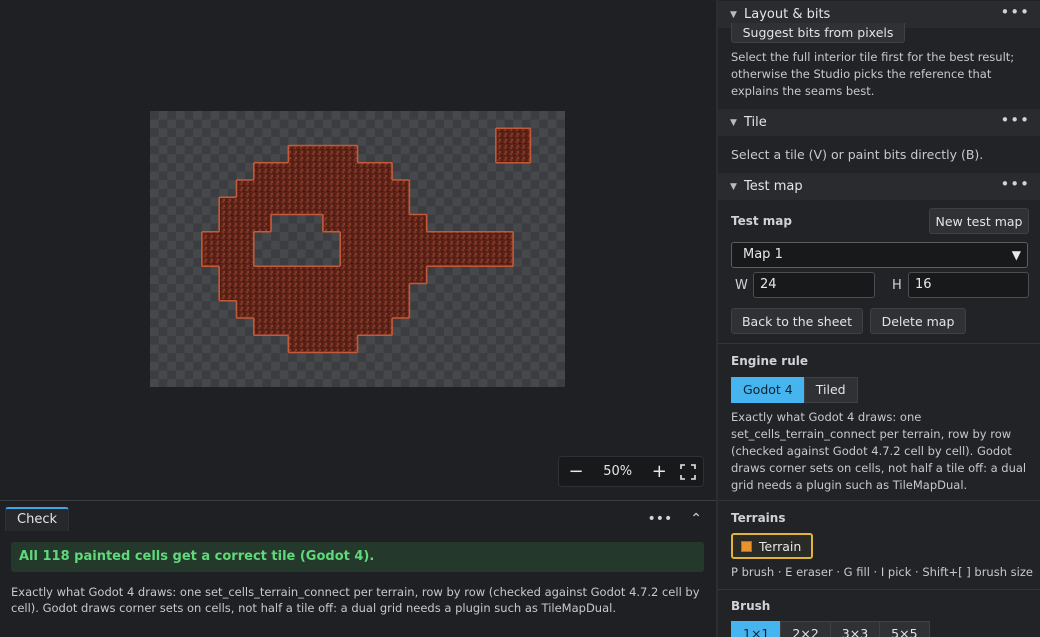  Describe the element at coordinates (696, 519) in the screenshot. I see `collapse-panel-icon: ⌃` at that location.